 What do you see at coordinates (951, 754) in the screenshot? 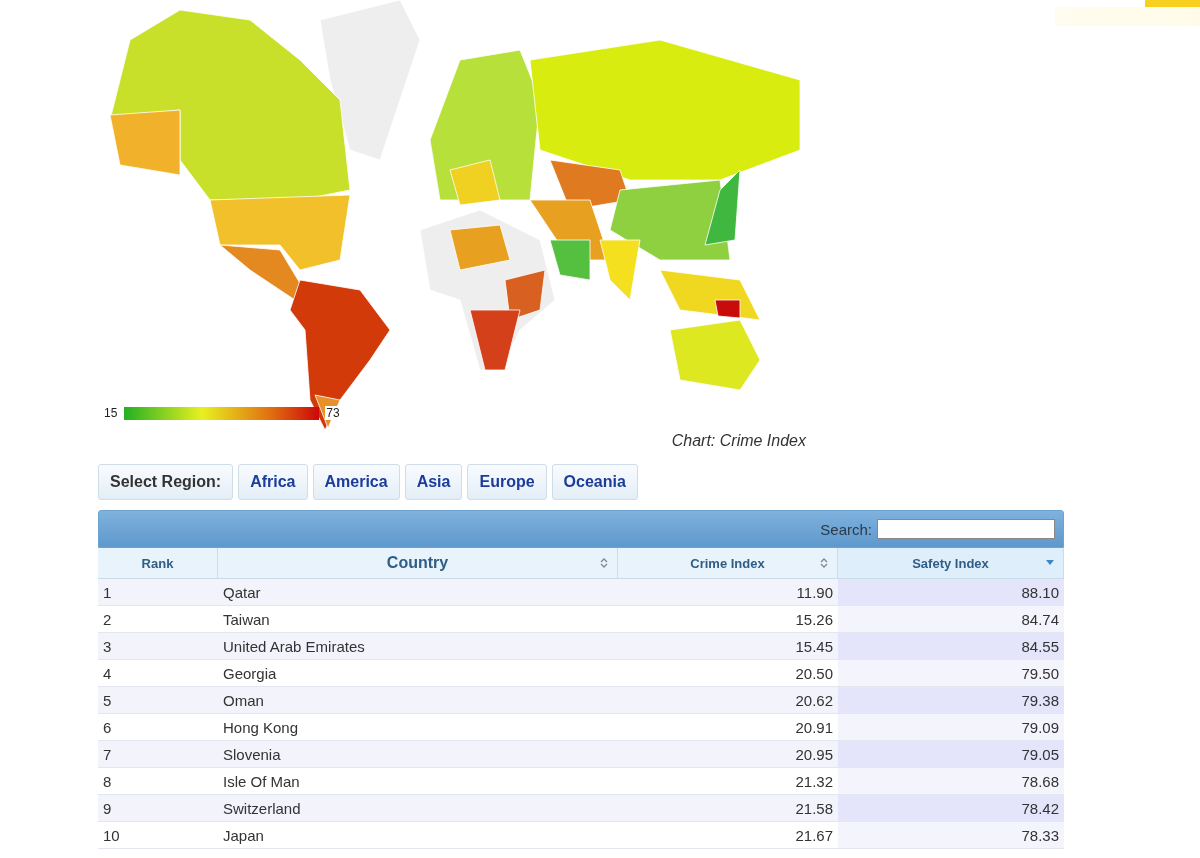
I see `table-cell: 79.05` at bounding box center [951, 754].